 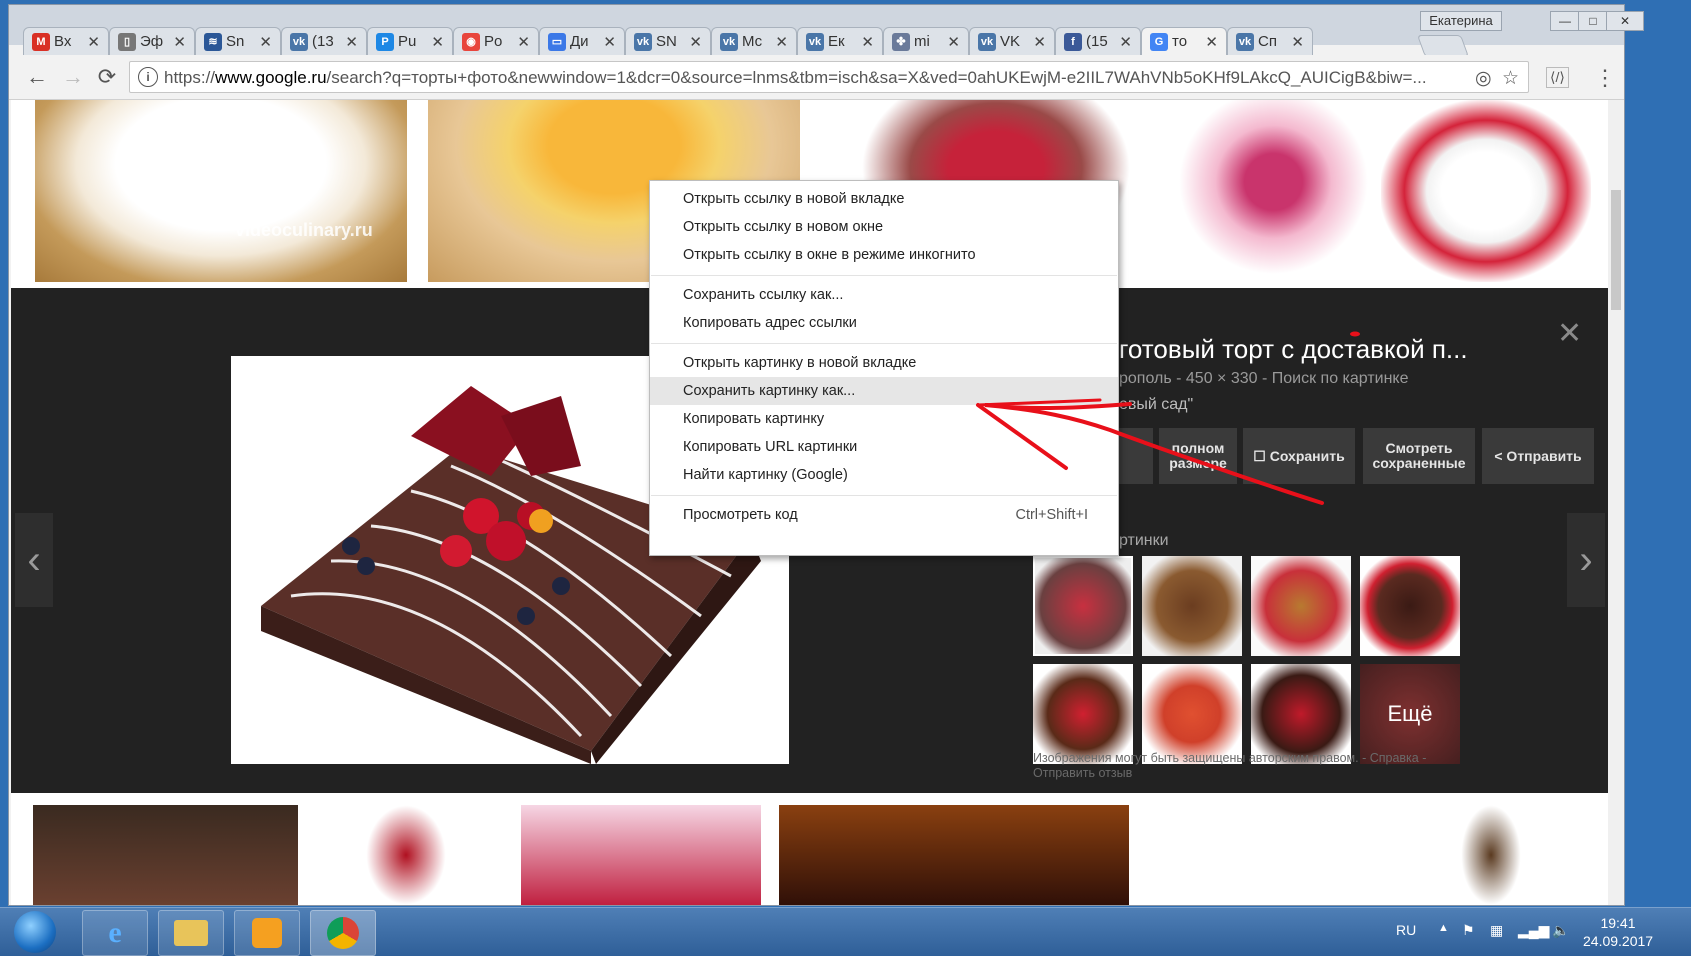 I want to click on action-center-icon: ⚑, so click(x=1468, y=930).